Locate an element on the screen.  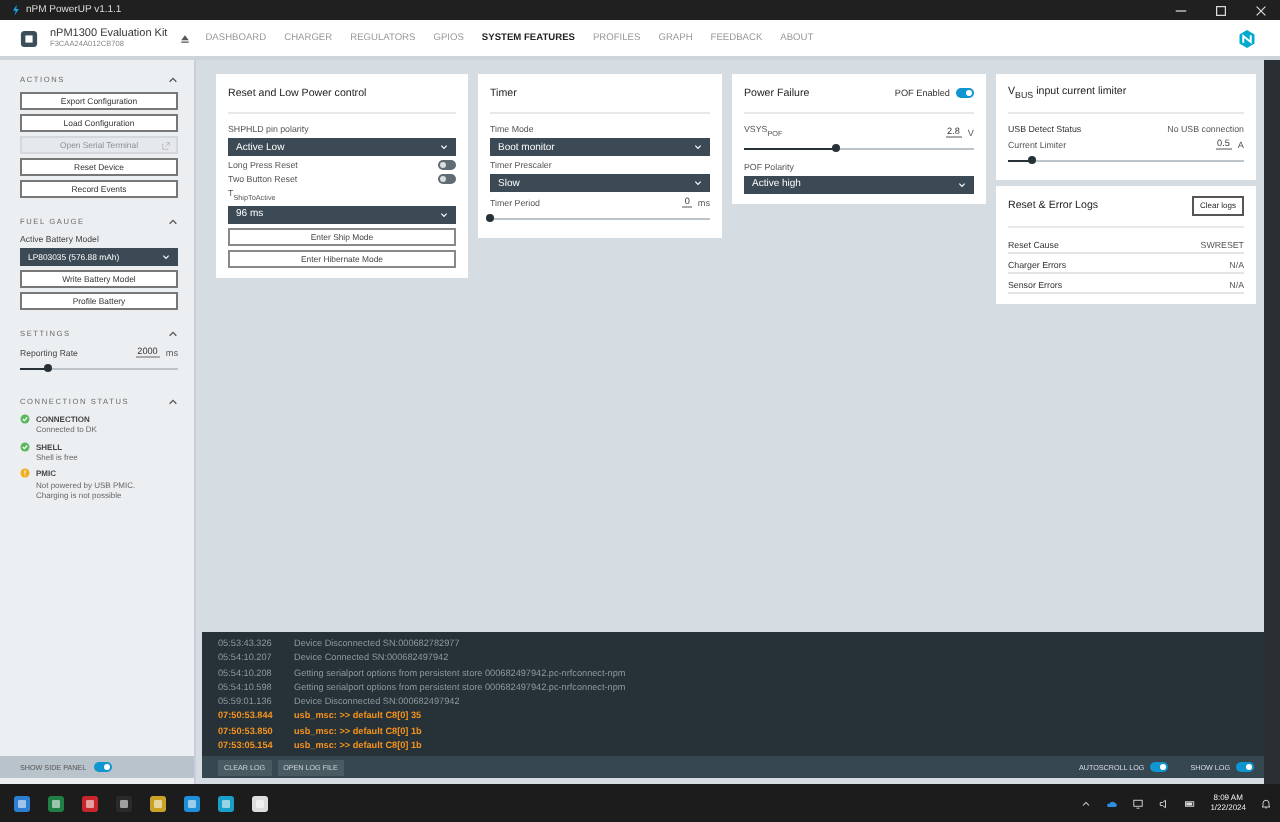
maximize-icon is located at coordinates (1221, 10).